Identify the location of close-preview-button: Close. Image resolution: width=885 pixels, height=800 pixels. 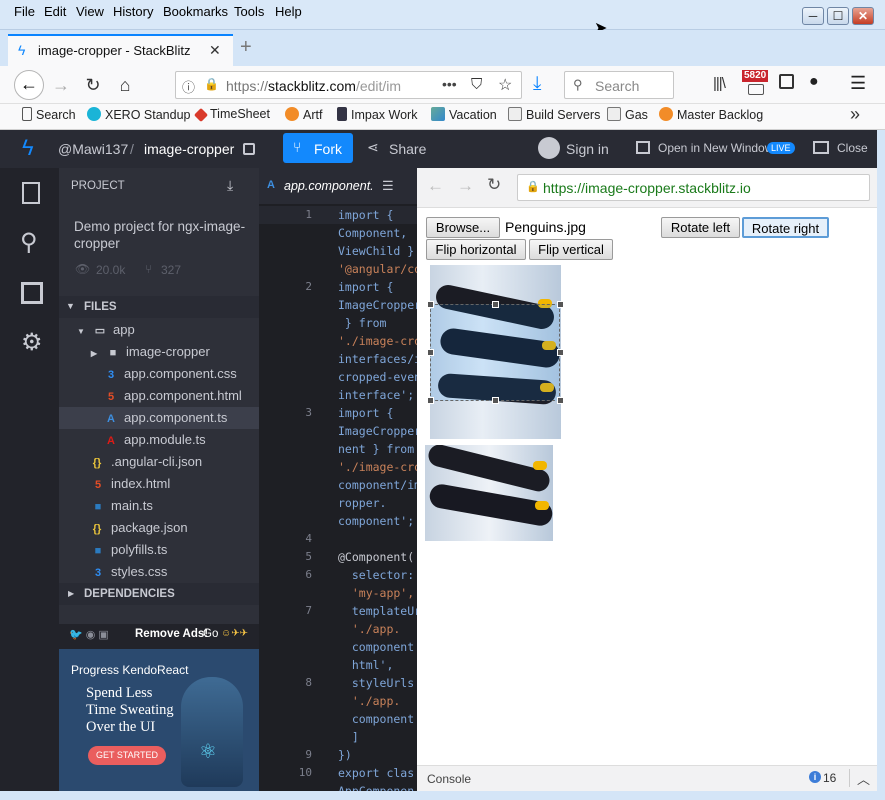
(852, 148).